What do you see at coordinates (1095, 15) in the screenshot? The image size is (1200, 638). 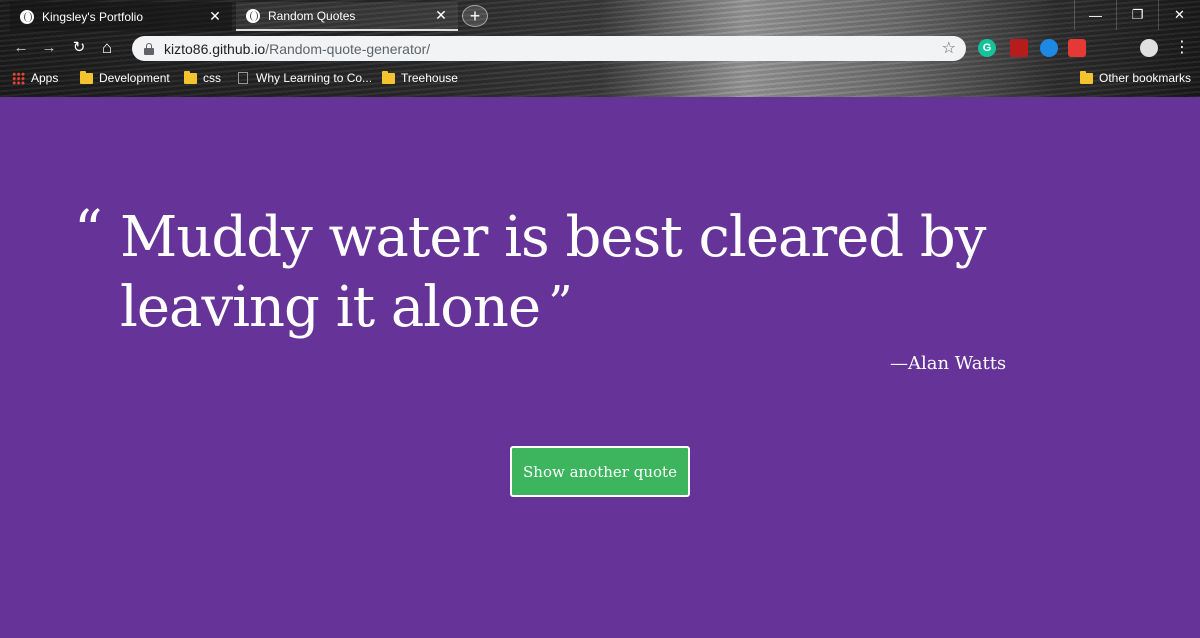 I see `minimize-button: —` at bounding box center [1095, 15].